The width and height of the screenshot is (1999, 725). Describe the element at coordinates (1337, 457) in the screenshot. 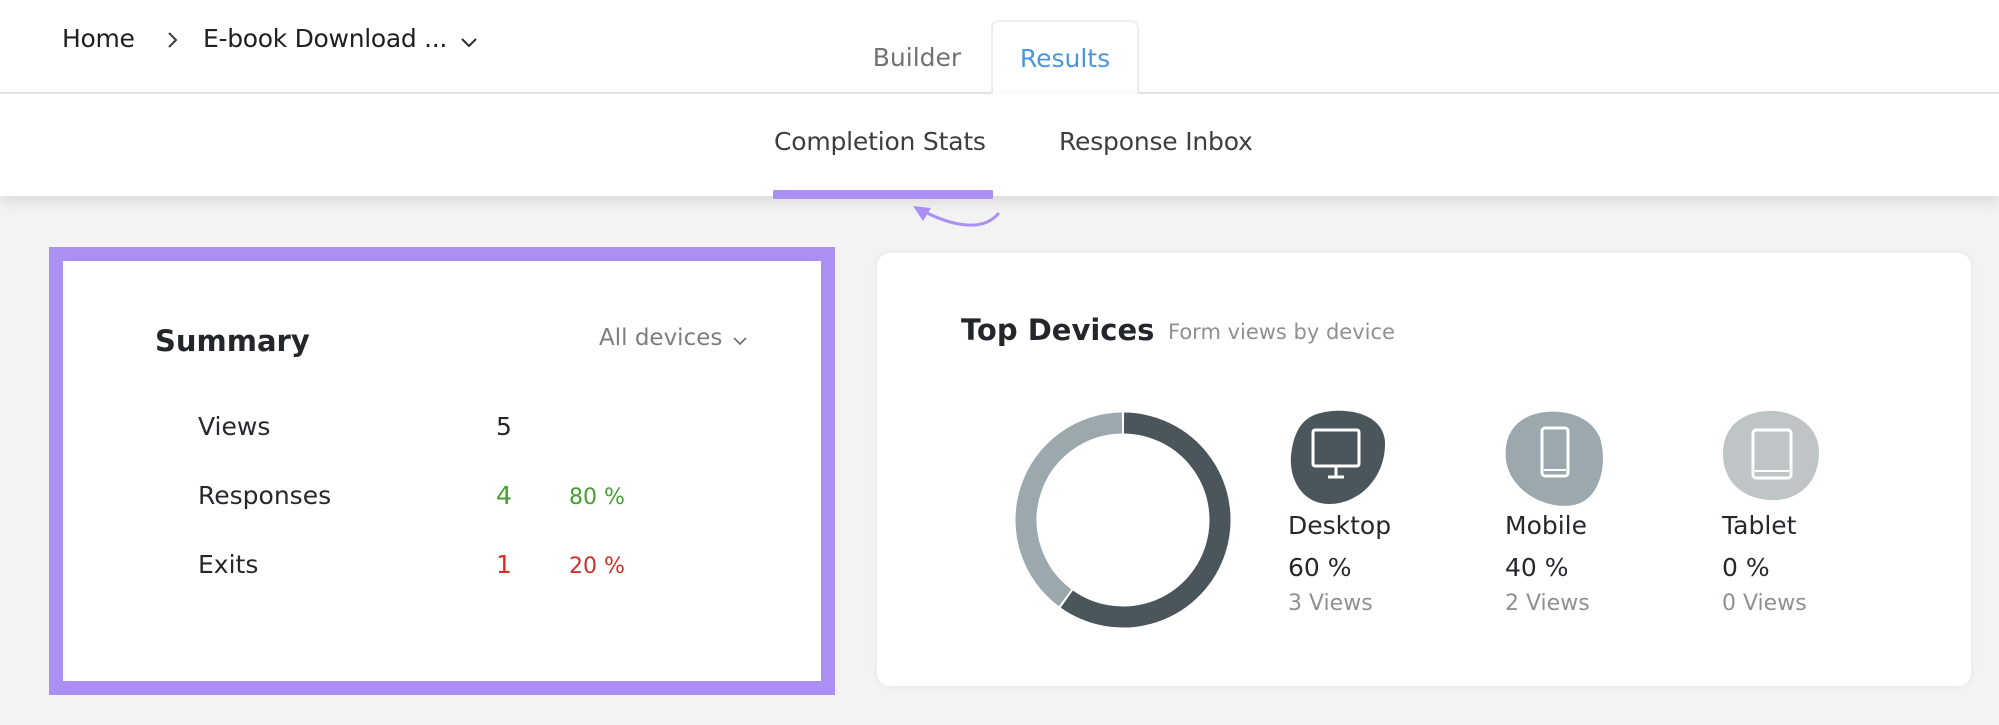

I see `desktop-icon` at that location.